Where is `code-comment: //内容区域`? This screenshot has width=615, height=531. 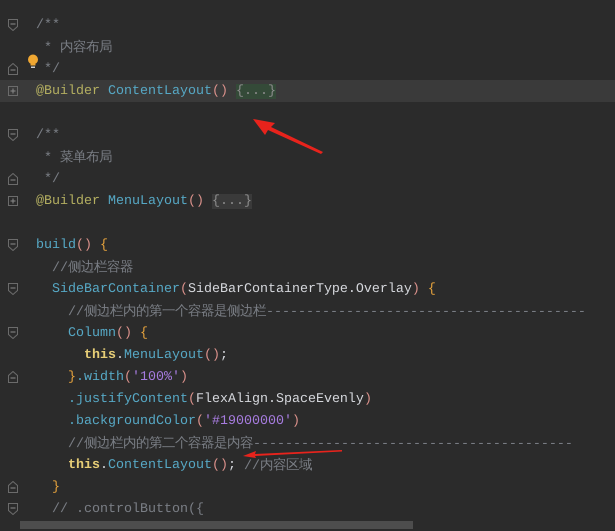 code-comment: //内容区域 is located at coordinates (278, 465).